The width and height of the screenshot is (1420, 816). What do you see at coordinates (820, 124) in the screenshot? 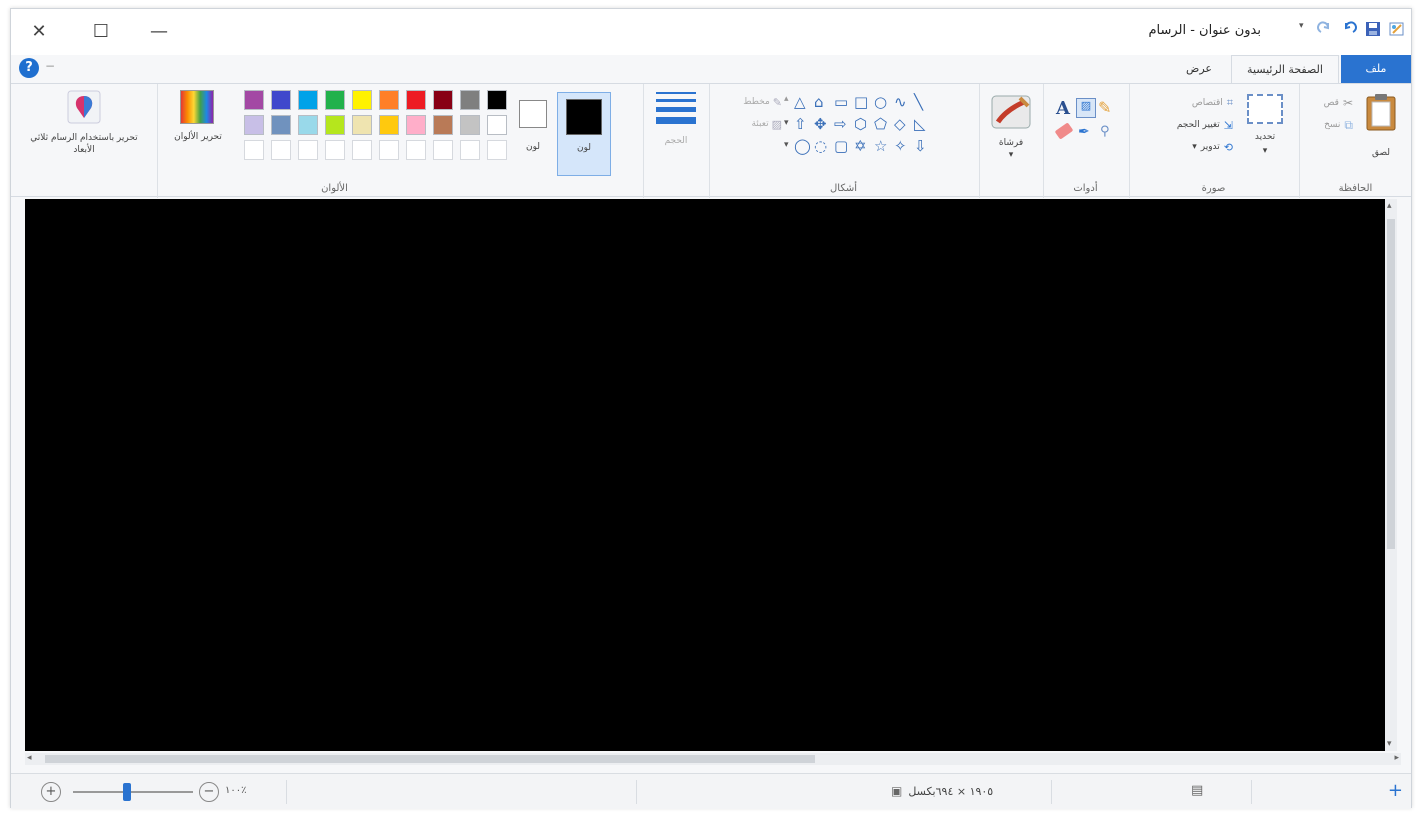
I see `four-arrow-shape-icon: ✥` at bounding box center [820, 124].